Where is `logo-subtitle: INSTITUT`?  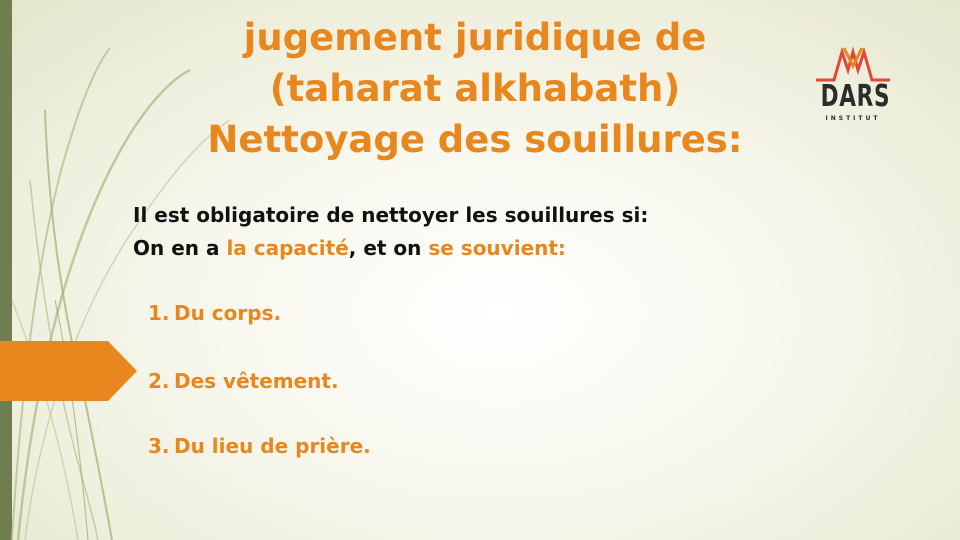 logo-subtitle: INSTITUT is located at coordinates (853, 118).